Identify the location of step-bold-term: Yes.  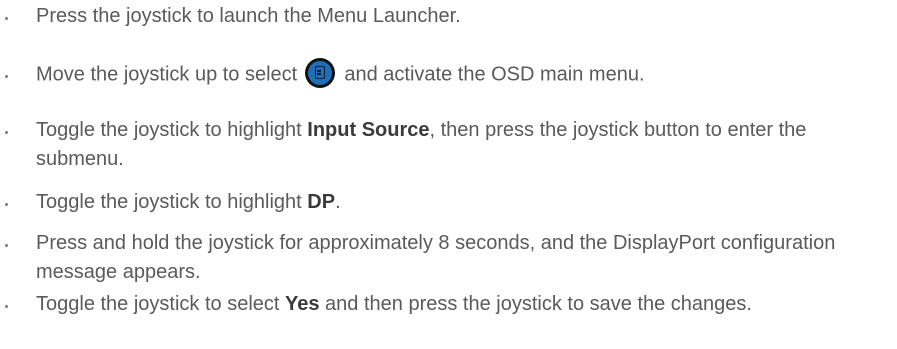
(302, 304).